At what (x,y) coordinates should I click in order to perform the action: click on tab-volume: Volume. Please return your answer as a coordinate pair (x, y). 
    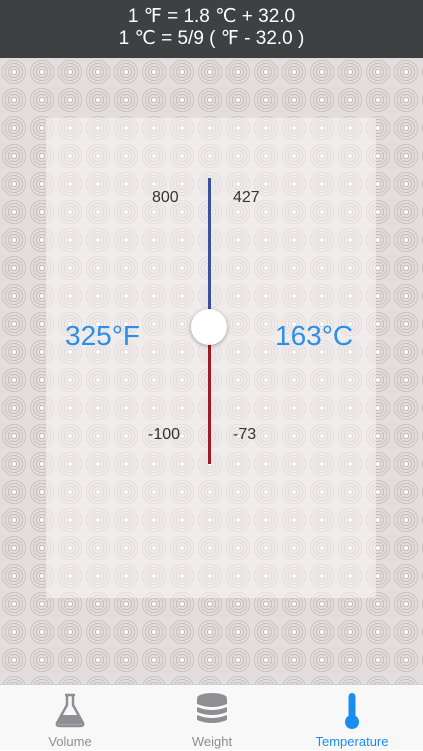
    Looking at the image, I should click on (70, 718).